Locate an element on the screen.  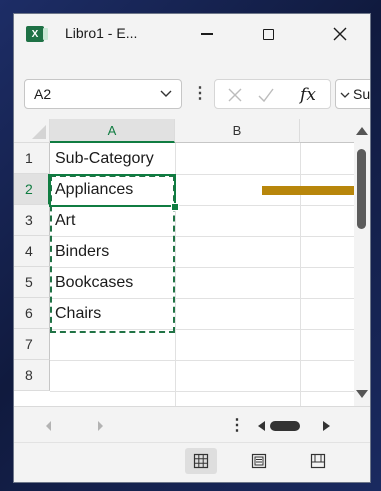
normal-view-button is located at coordinates (201, 461).